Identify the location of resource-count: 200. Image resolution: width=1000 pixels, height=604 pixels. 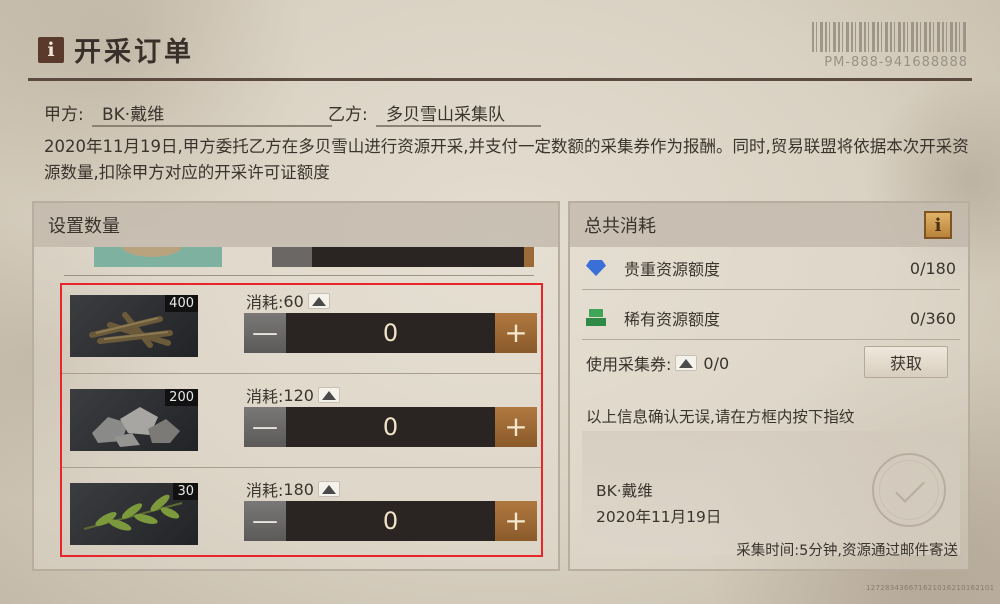
(181, 397).